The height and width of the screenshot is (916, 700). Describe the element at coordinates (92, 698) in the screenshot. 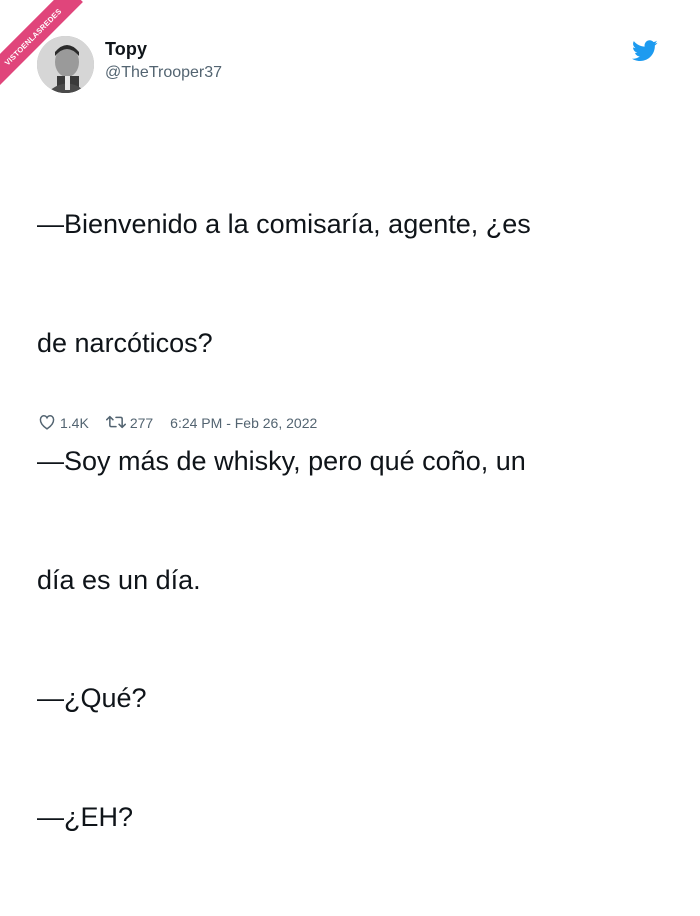

I see `tweet-line: —¿Qué?` at that location.